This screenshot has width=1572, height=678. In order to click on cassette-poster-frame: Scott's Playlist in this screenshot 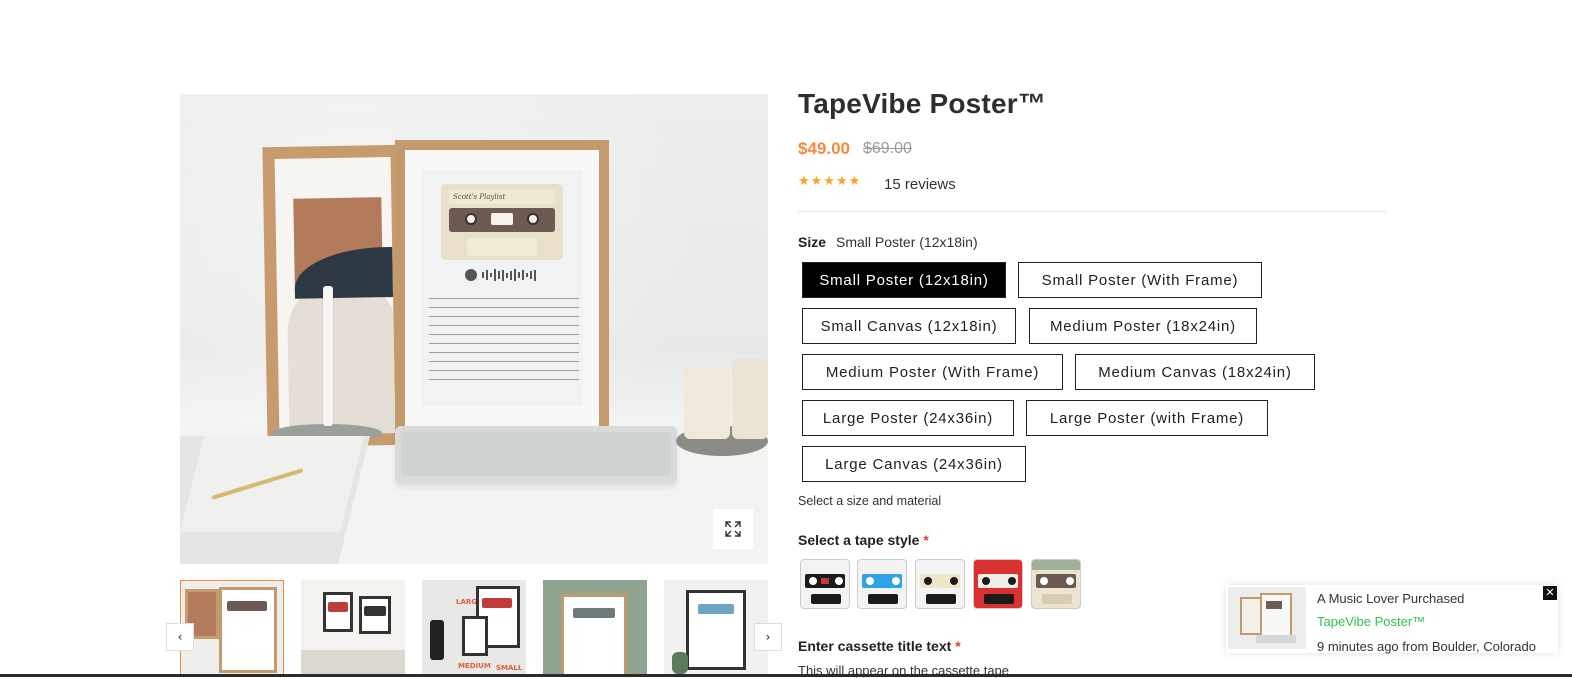, I will do `click(502, 290)`.